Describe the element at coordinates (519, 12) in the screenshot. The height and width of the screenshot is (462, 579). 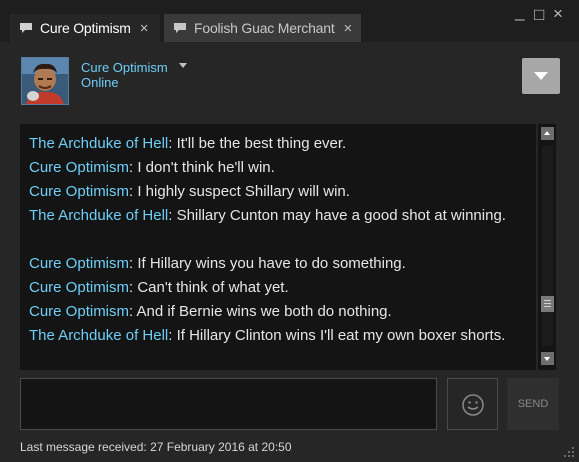
I see `minimize-button: _` at that location.